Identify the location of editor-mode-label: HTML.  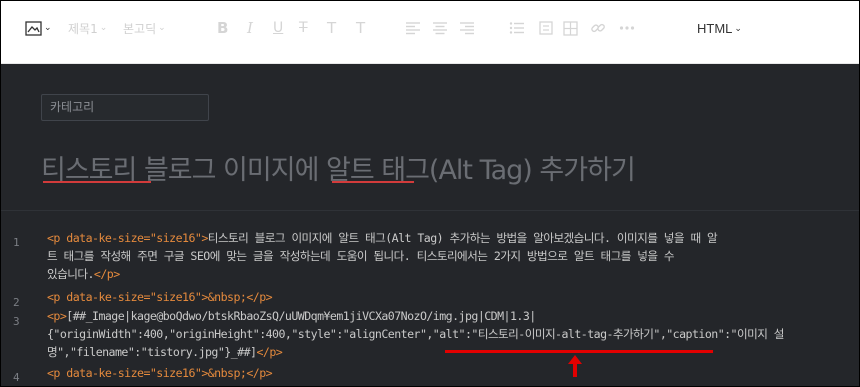
(715, 28).